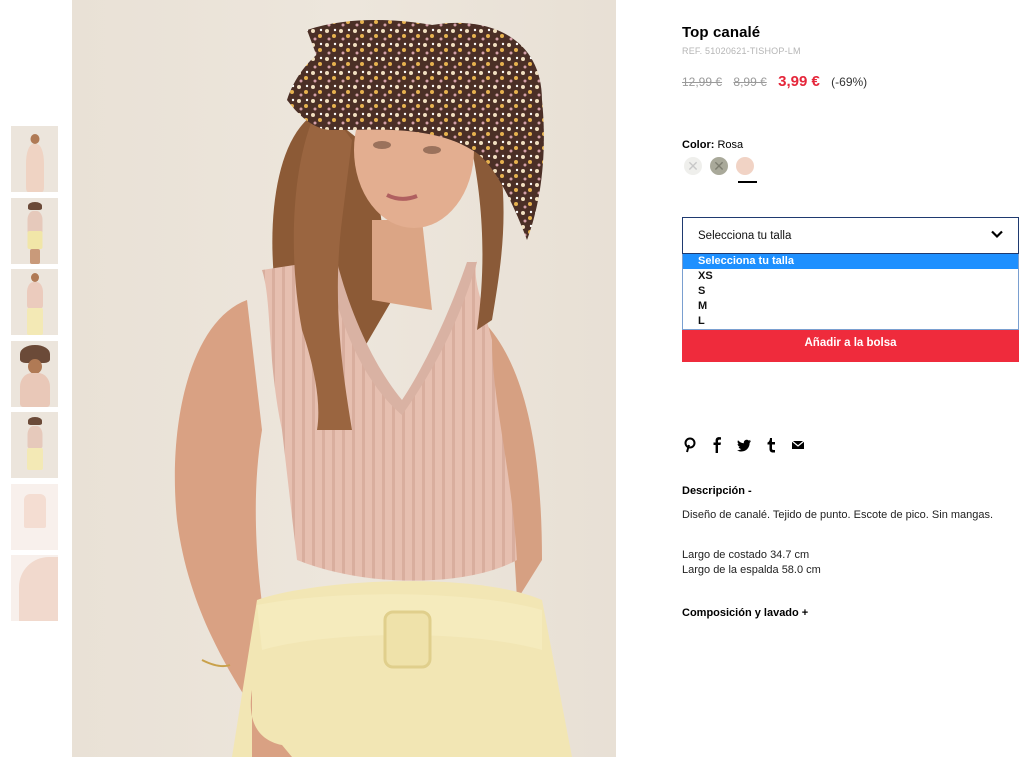 Image resolution: width=1022 pixels, height=764 pixels. Describe the element at coordinates (690, 445) in the screenshot. I see `pinterest-icon` at that location.